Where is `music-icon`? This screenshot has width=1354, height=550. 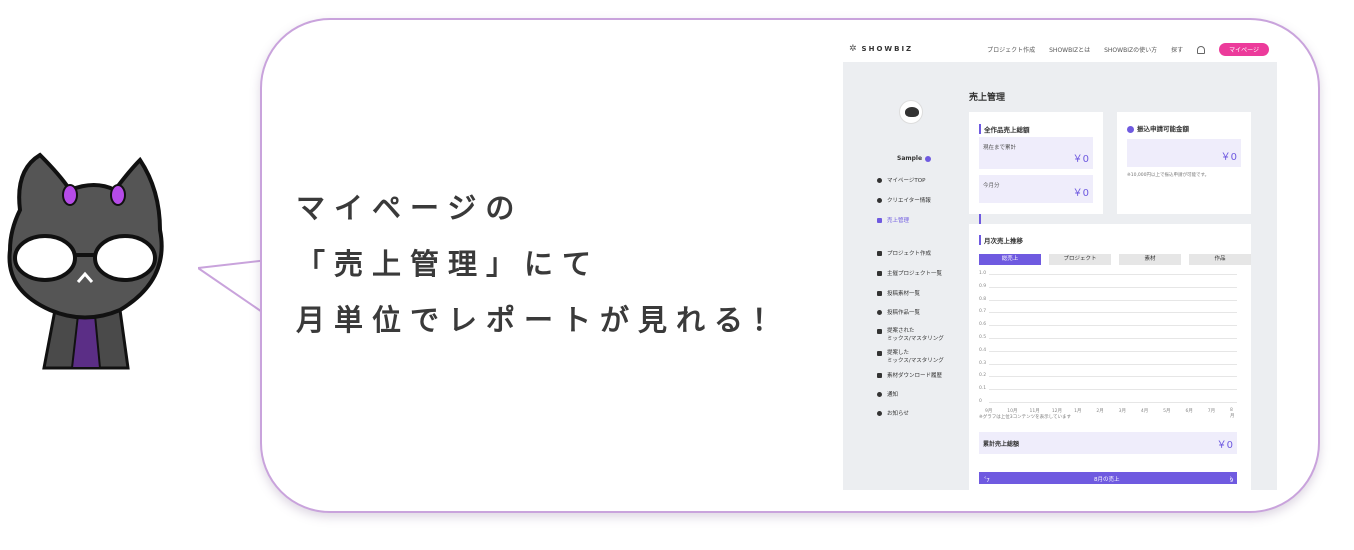 music-icon is located at coordinates (879, 253).